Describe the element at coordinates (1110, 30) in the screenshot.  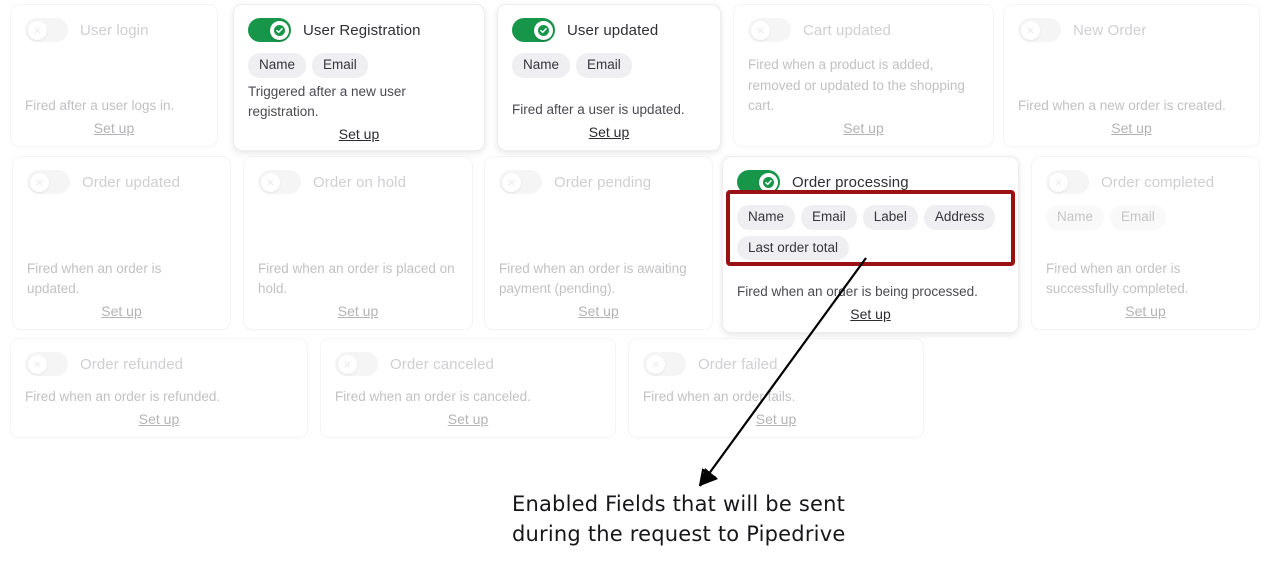
I see `card-title: New Order` at that location.